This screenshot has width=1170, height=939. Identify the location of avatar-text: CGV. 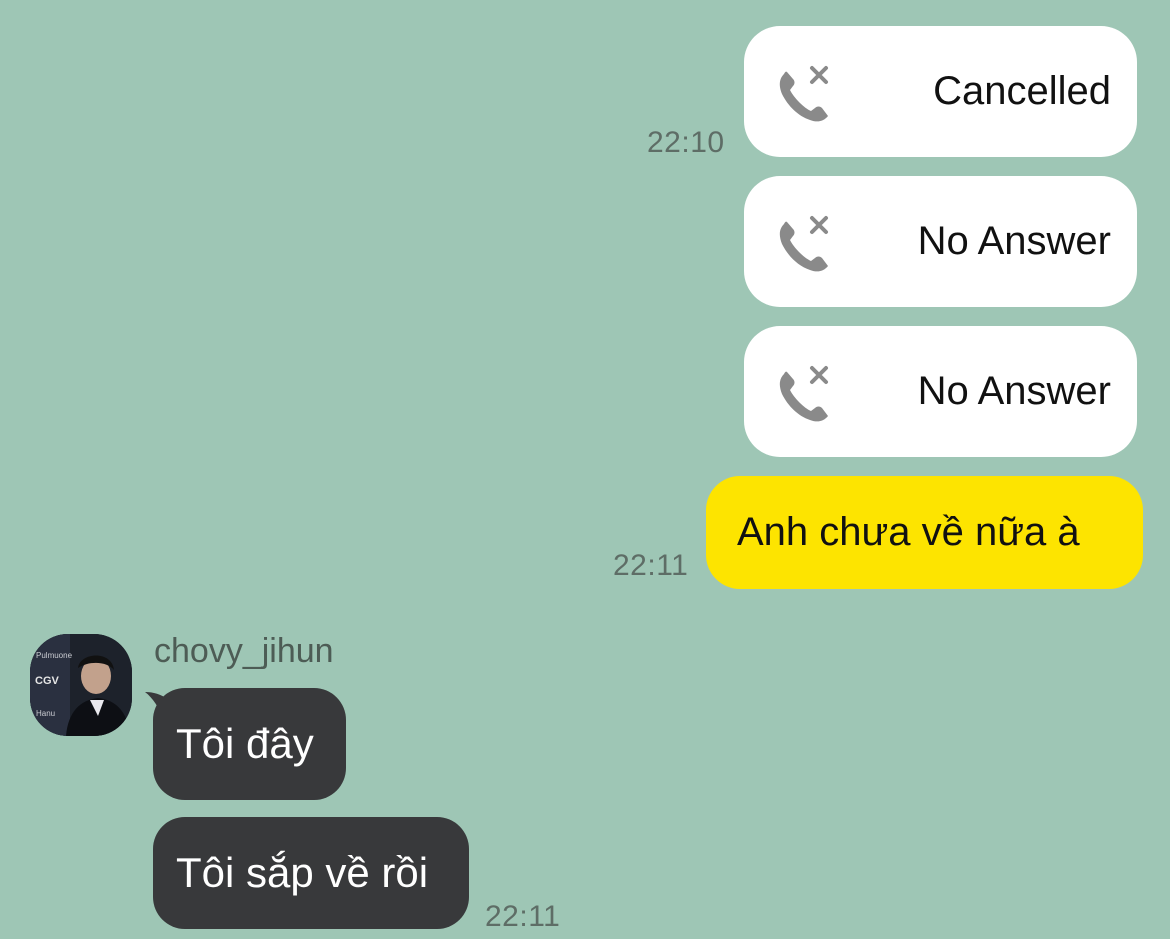
(47, 681).